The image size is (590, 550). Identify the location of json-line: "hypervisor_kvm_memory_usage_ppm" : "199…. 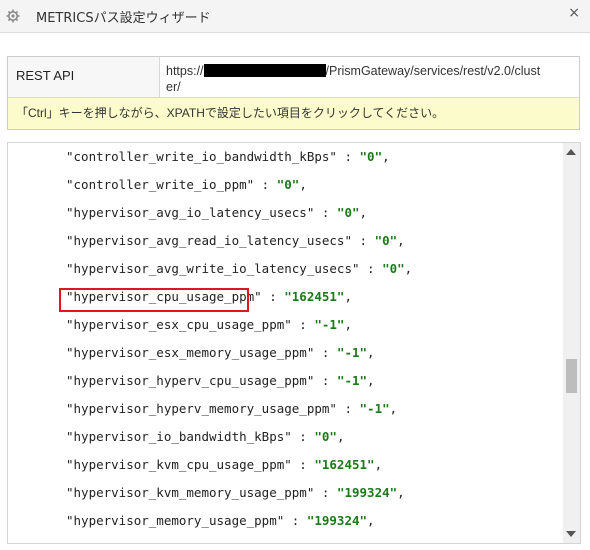
(239, 493).